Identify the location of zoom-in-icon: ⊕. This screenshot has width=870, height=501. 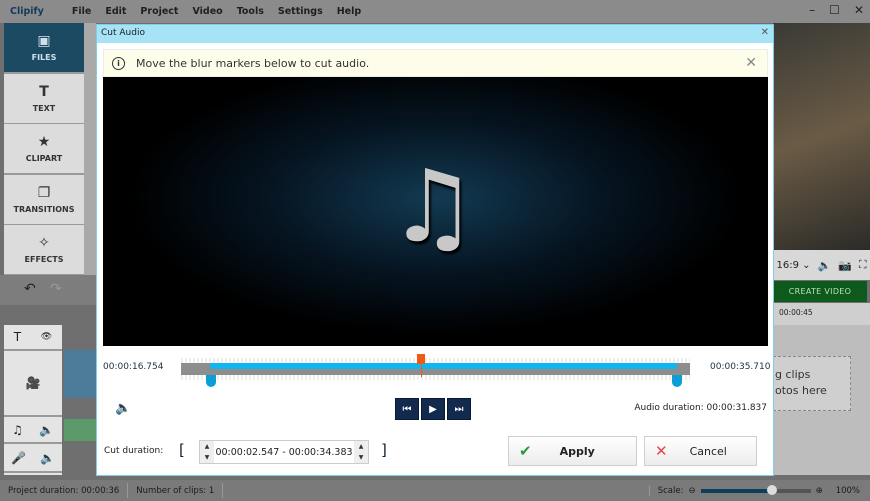
(819, 491).